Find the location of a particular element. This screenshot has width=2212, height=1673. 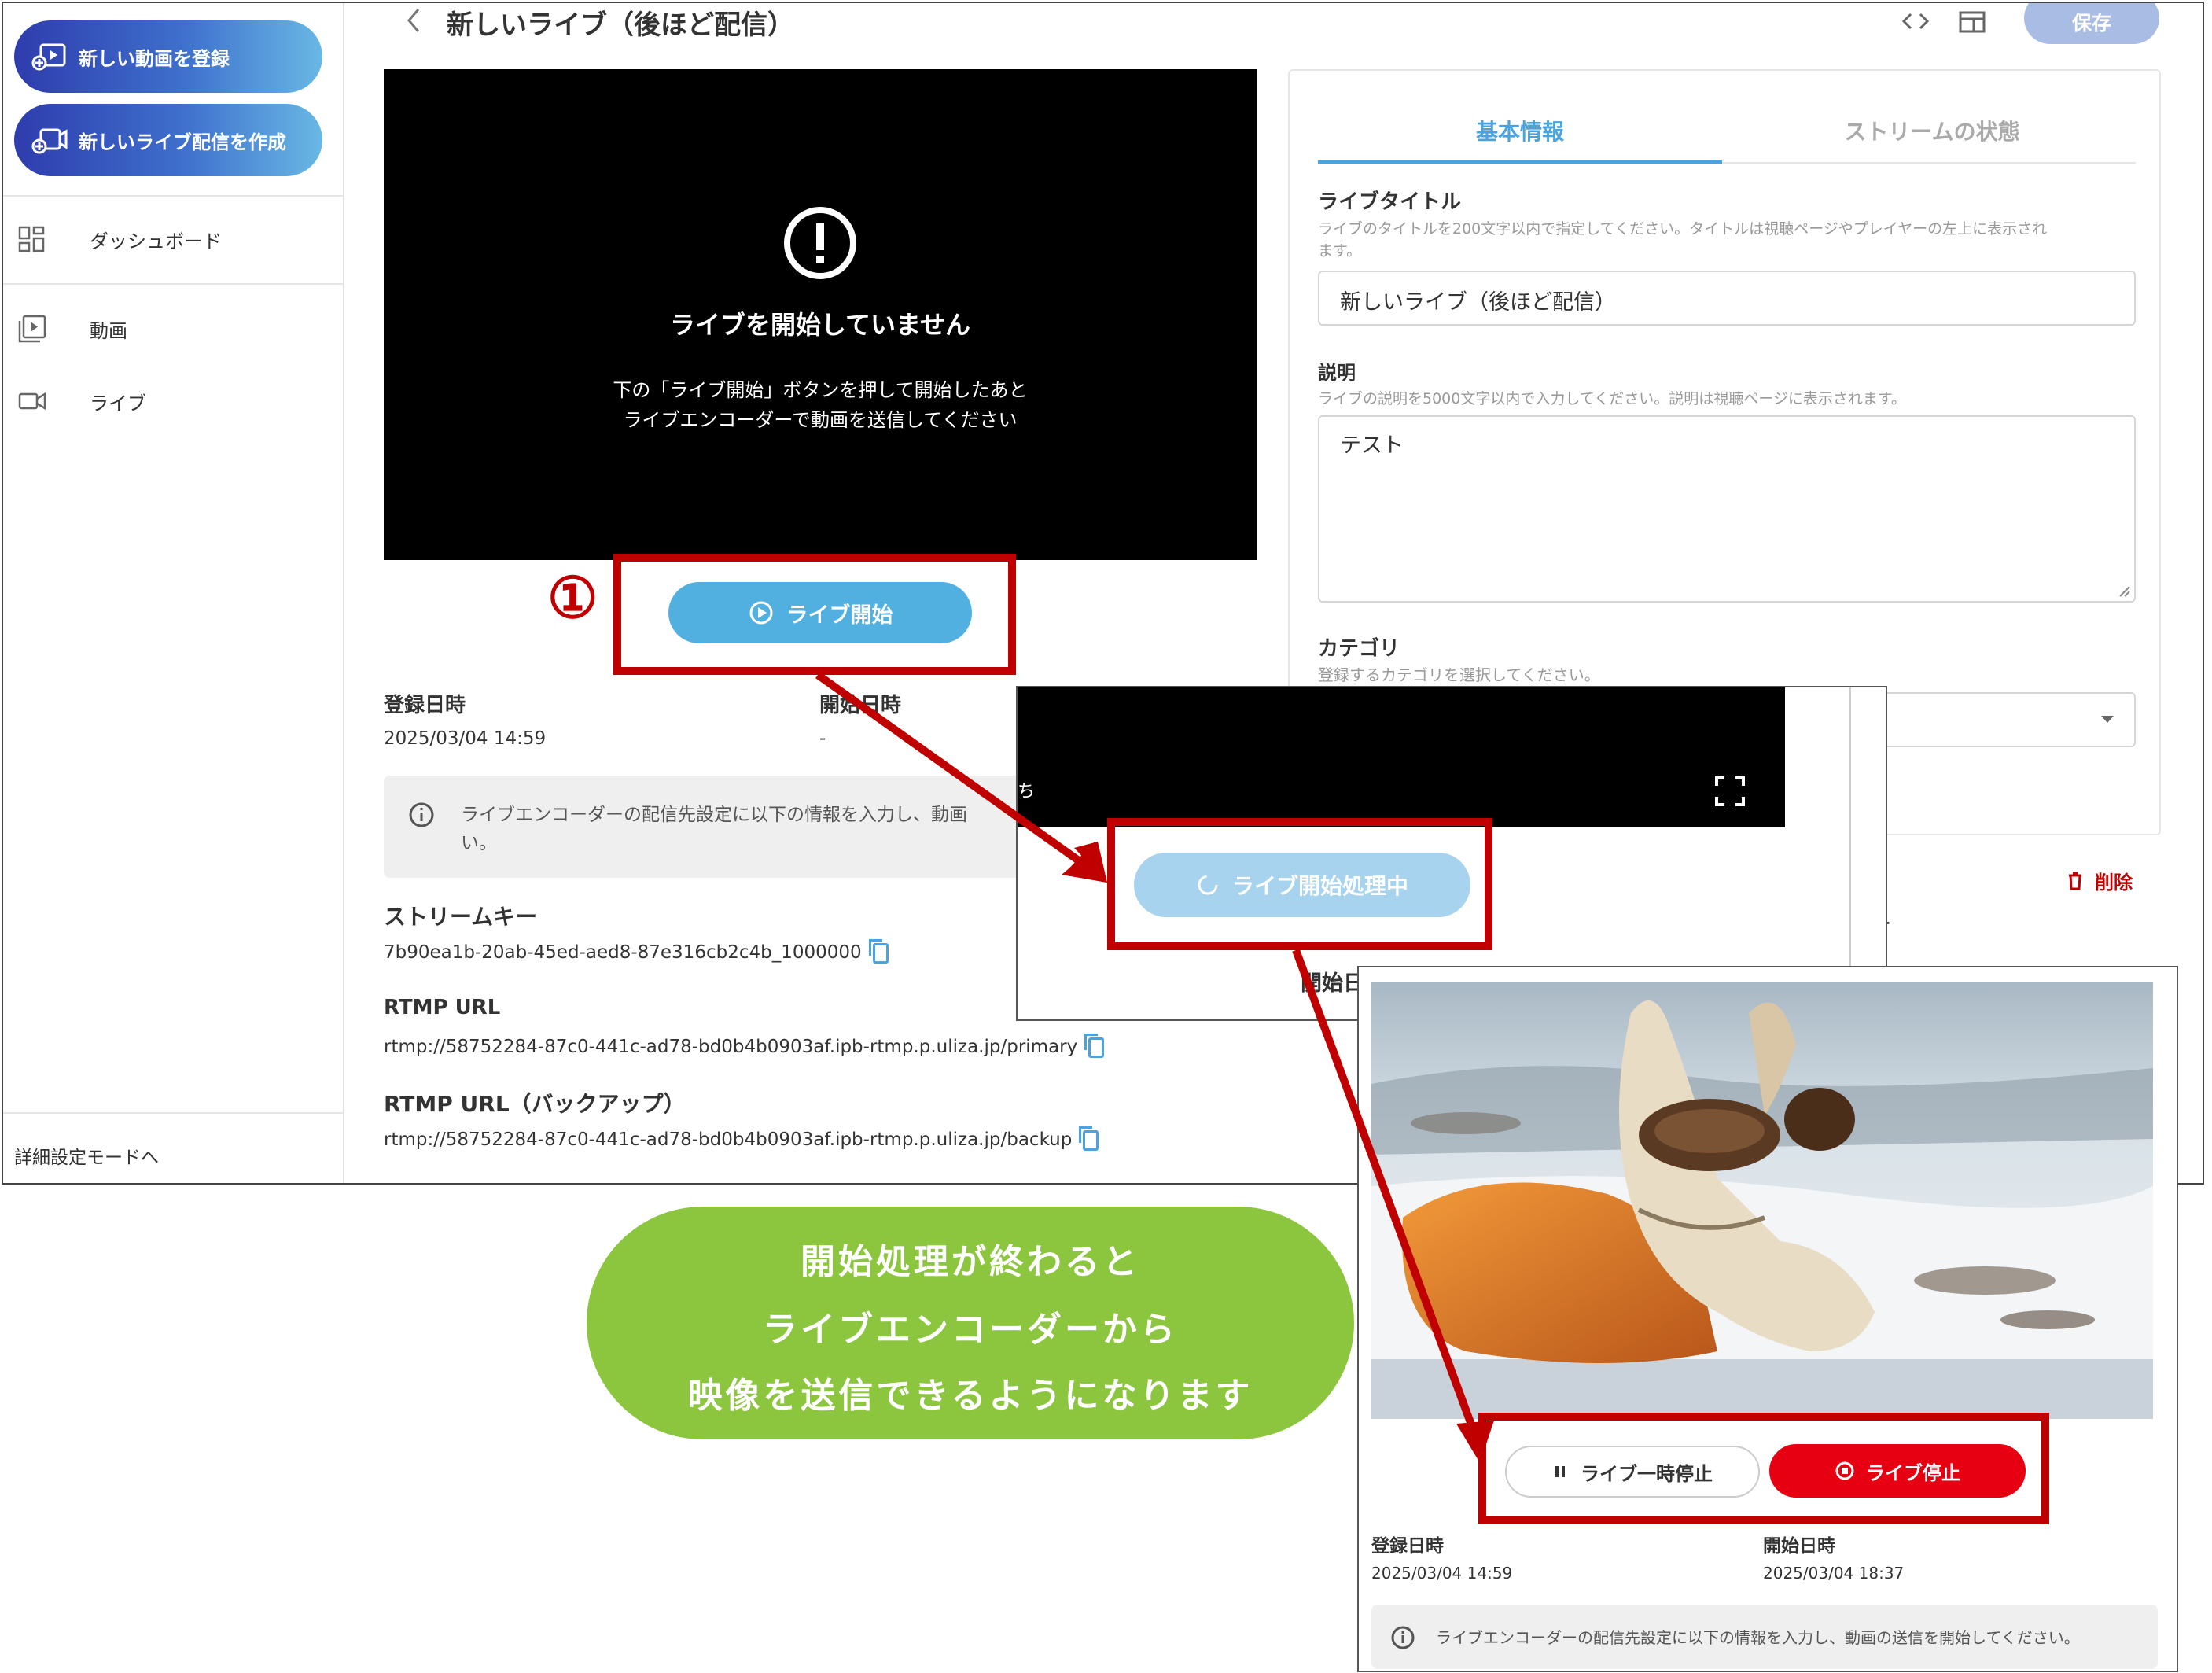

annotation-arrows is located at coordinates (1155, 1067).